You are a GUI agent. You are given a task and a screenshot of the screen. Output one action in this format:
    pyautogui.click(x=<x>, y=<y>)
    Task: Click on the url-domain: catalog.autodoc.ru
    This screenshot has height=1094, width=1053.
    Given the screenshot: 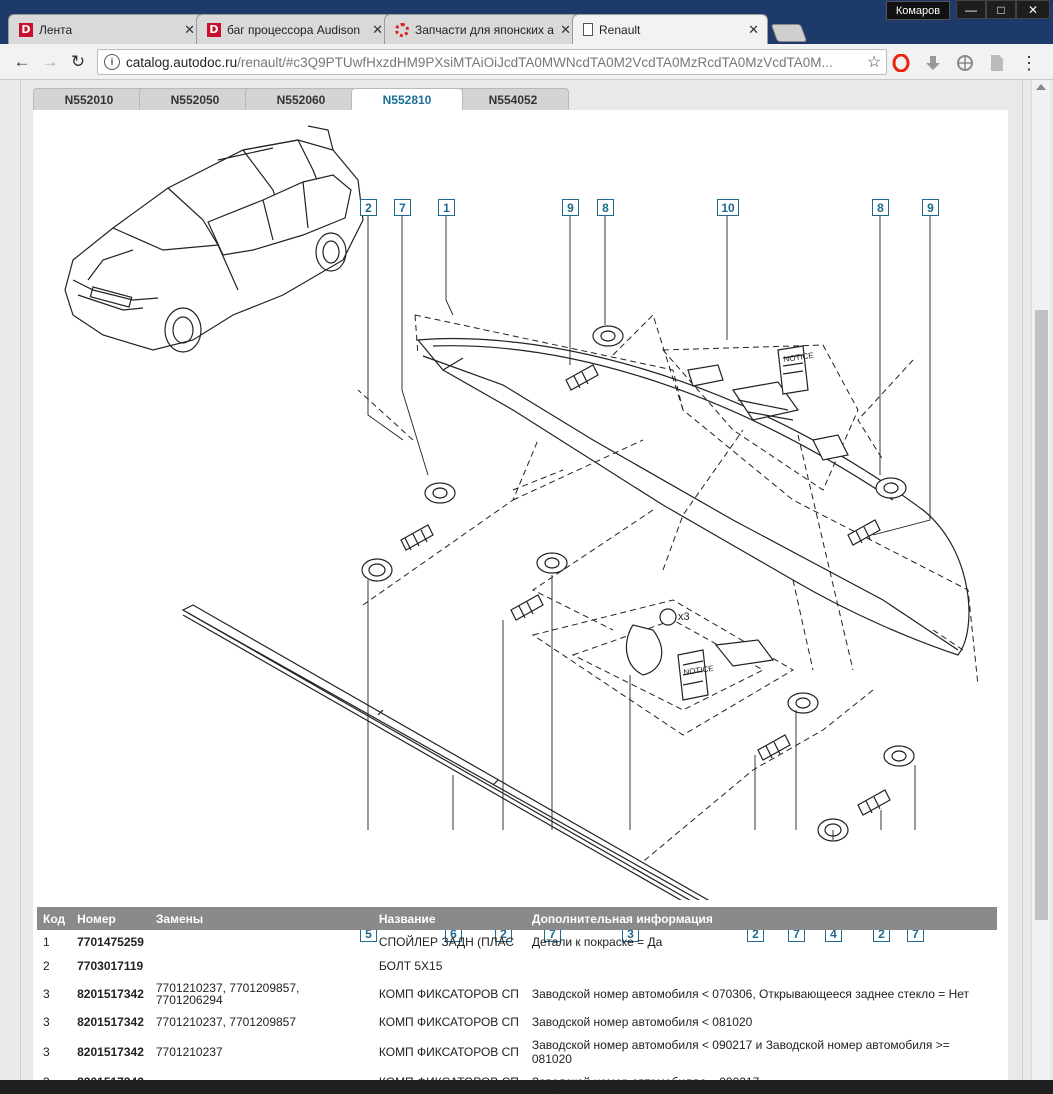 What is the action you would take?
    pyautogui.click(x=182, y=62)
    